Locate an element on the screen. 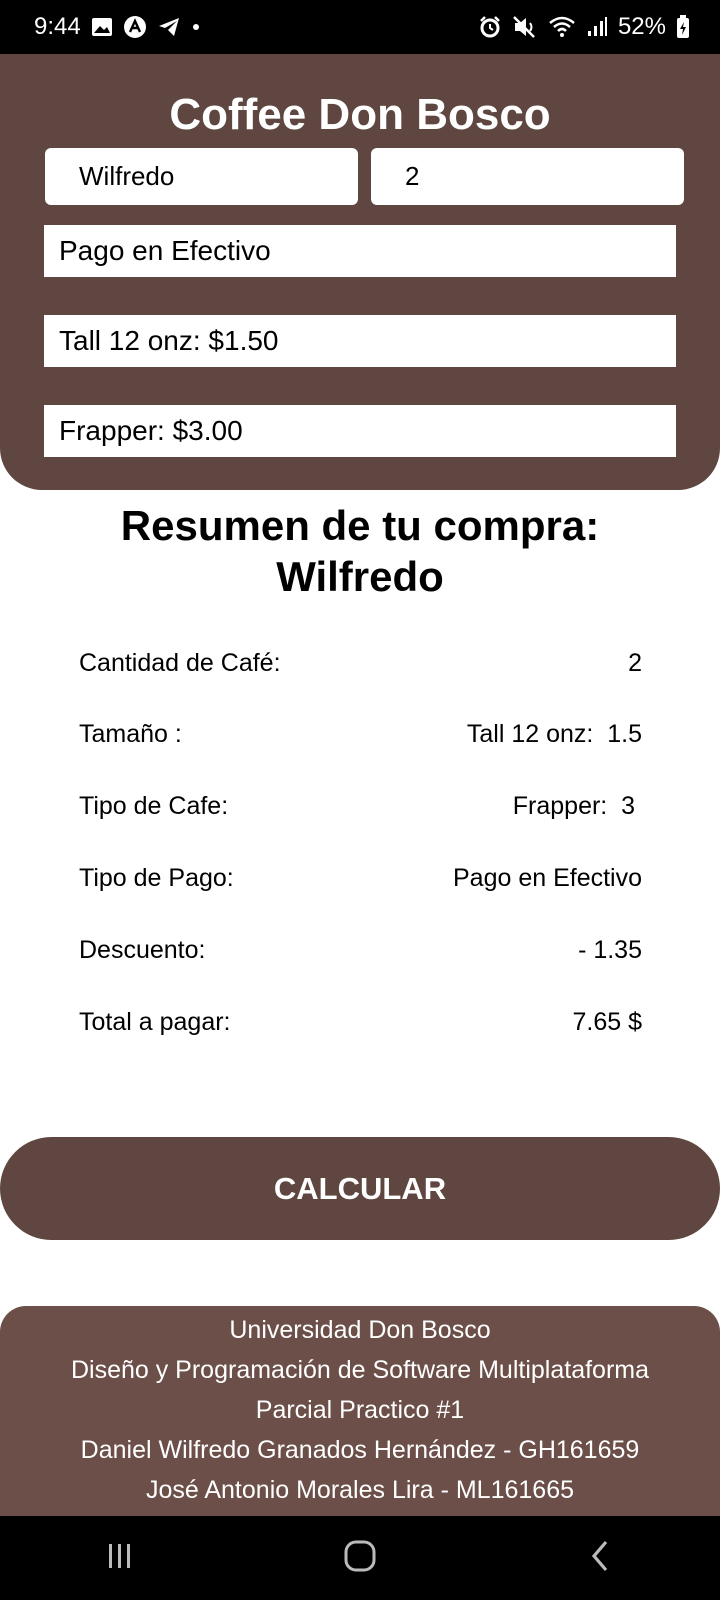  wifi-icon is located at coordinates (562, 27).